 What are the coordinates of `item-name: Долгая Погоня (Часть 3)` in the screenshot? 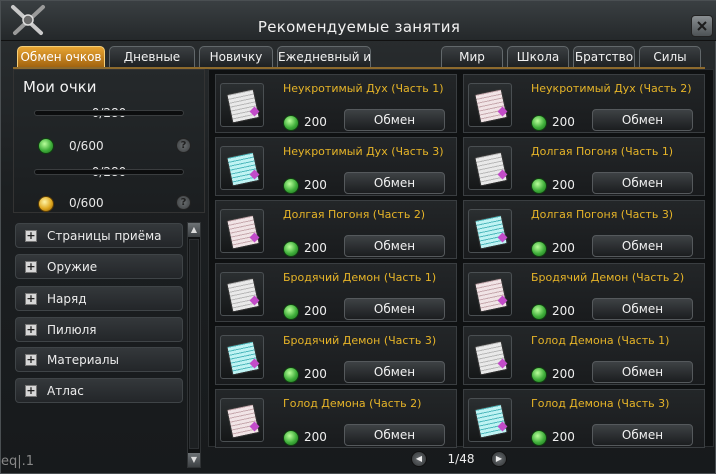 It's located at (602, 214).